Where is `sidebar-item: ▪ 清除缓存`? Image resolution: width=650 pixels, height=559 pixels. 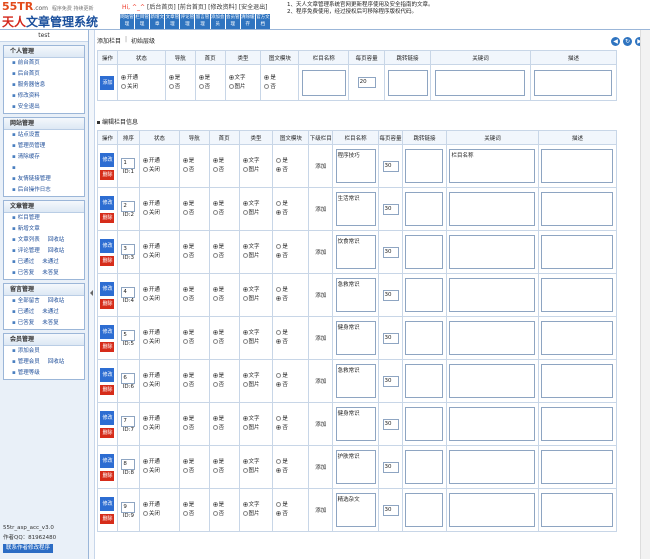 sidebar-item: ▪ 清除缓存 is located at coordinates (44, 157).